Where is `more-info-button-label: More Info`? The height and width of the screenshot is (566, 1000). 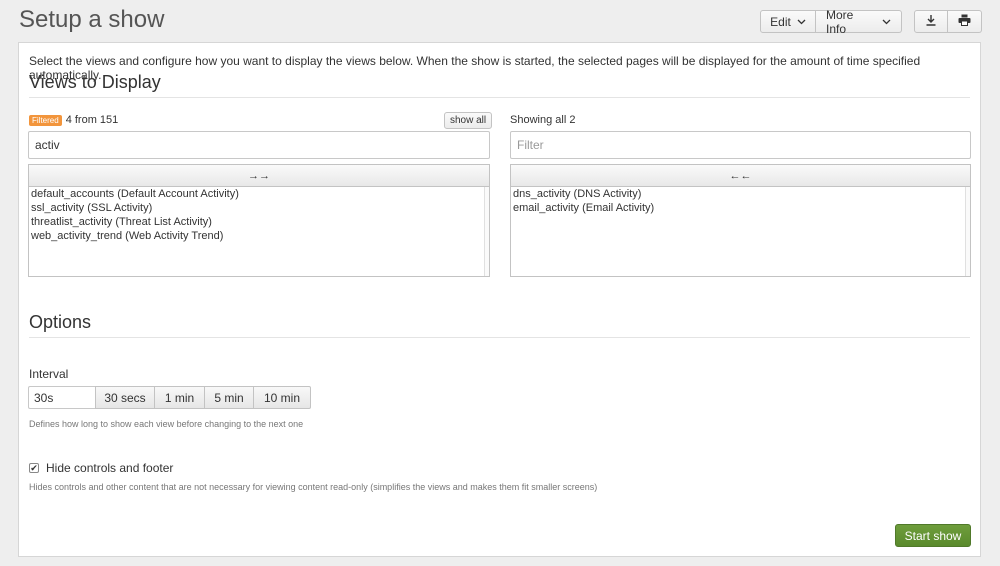 more-info-button-label: More Info is located at coordinates (840, 21).